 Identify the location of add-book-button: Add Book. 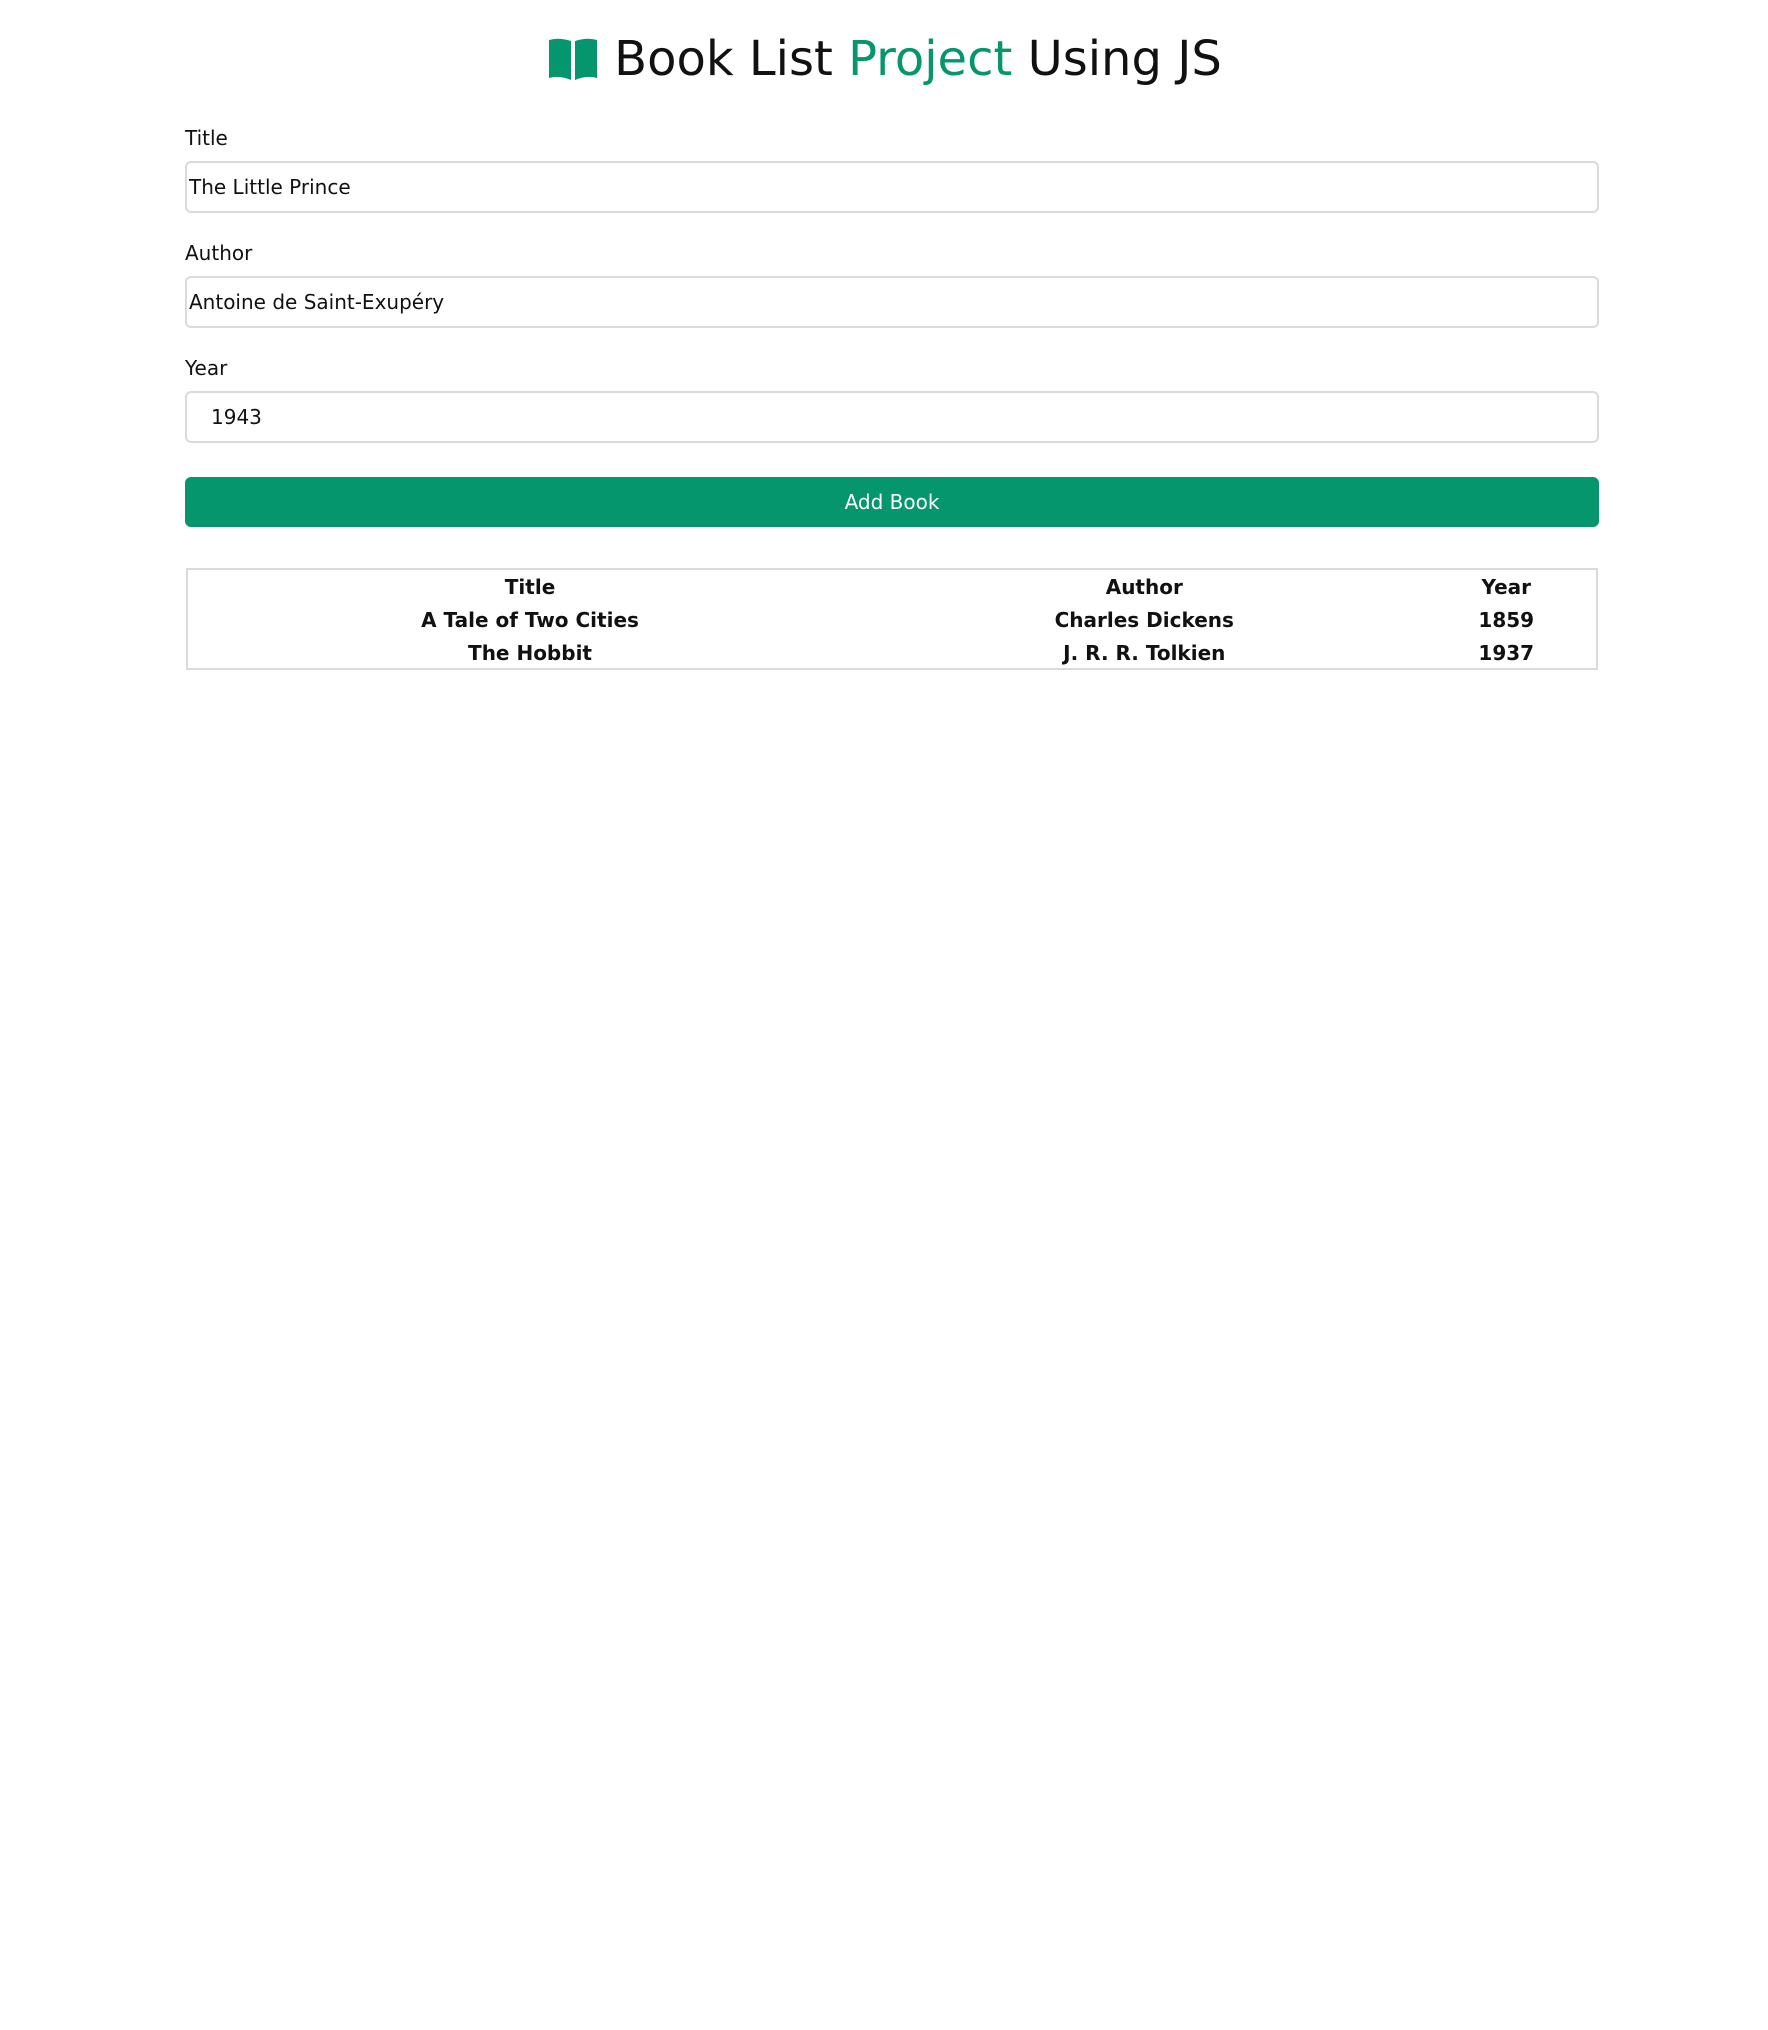
(892, 502).